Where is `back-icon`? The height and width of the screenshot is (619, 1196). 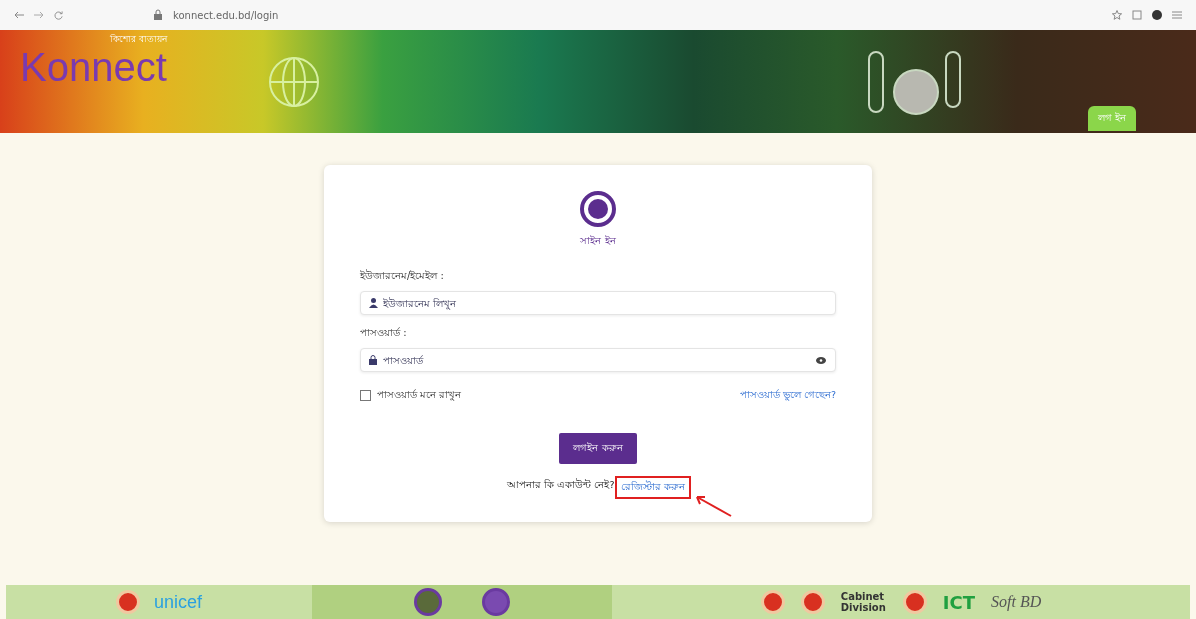 back-icon is located at coordinates (19, 15).